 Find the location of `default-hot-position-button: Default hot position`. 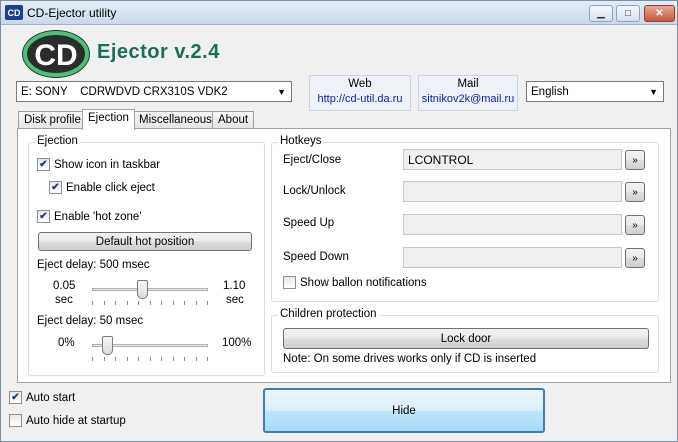

default-hot-position-button: Default hot position is located at coordinates (145, 241).